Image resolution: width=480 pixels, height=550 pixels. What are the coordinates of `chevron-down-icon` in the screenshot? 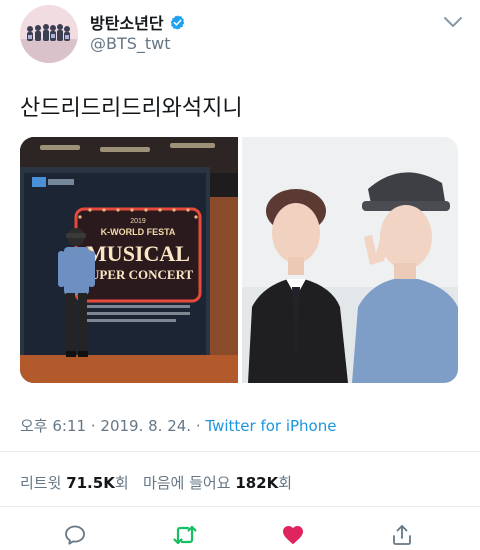 It's located at (453, 22).